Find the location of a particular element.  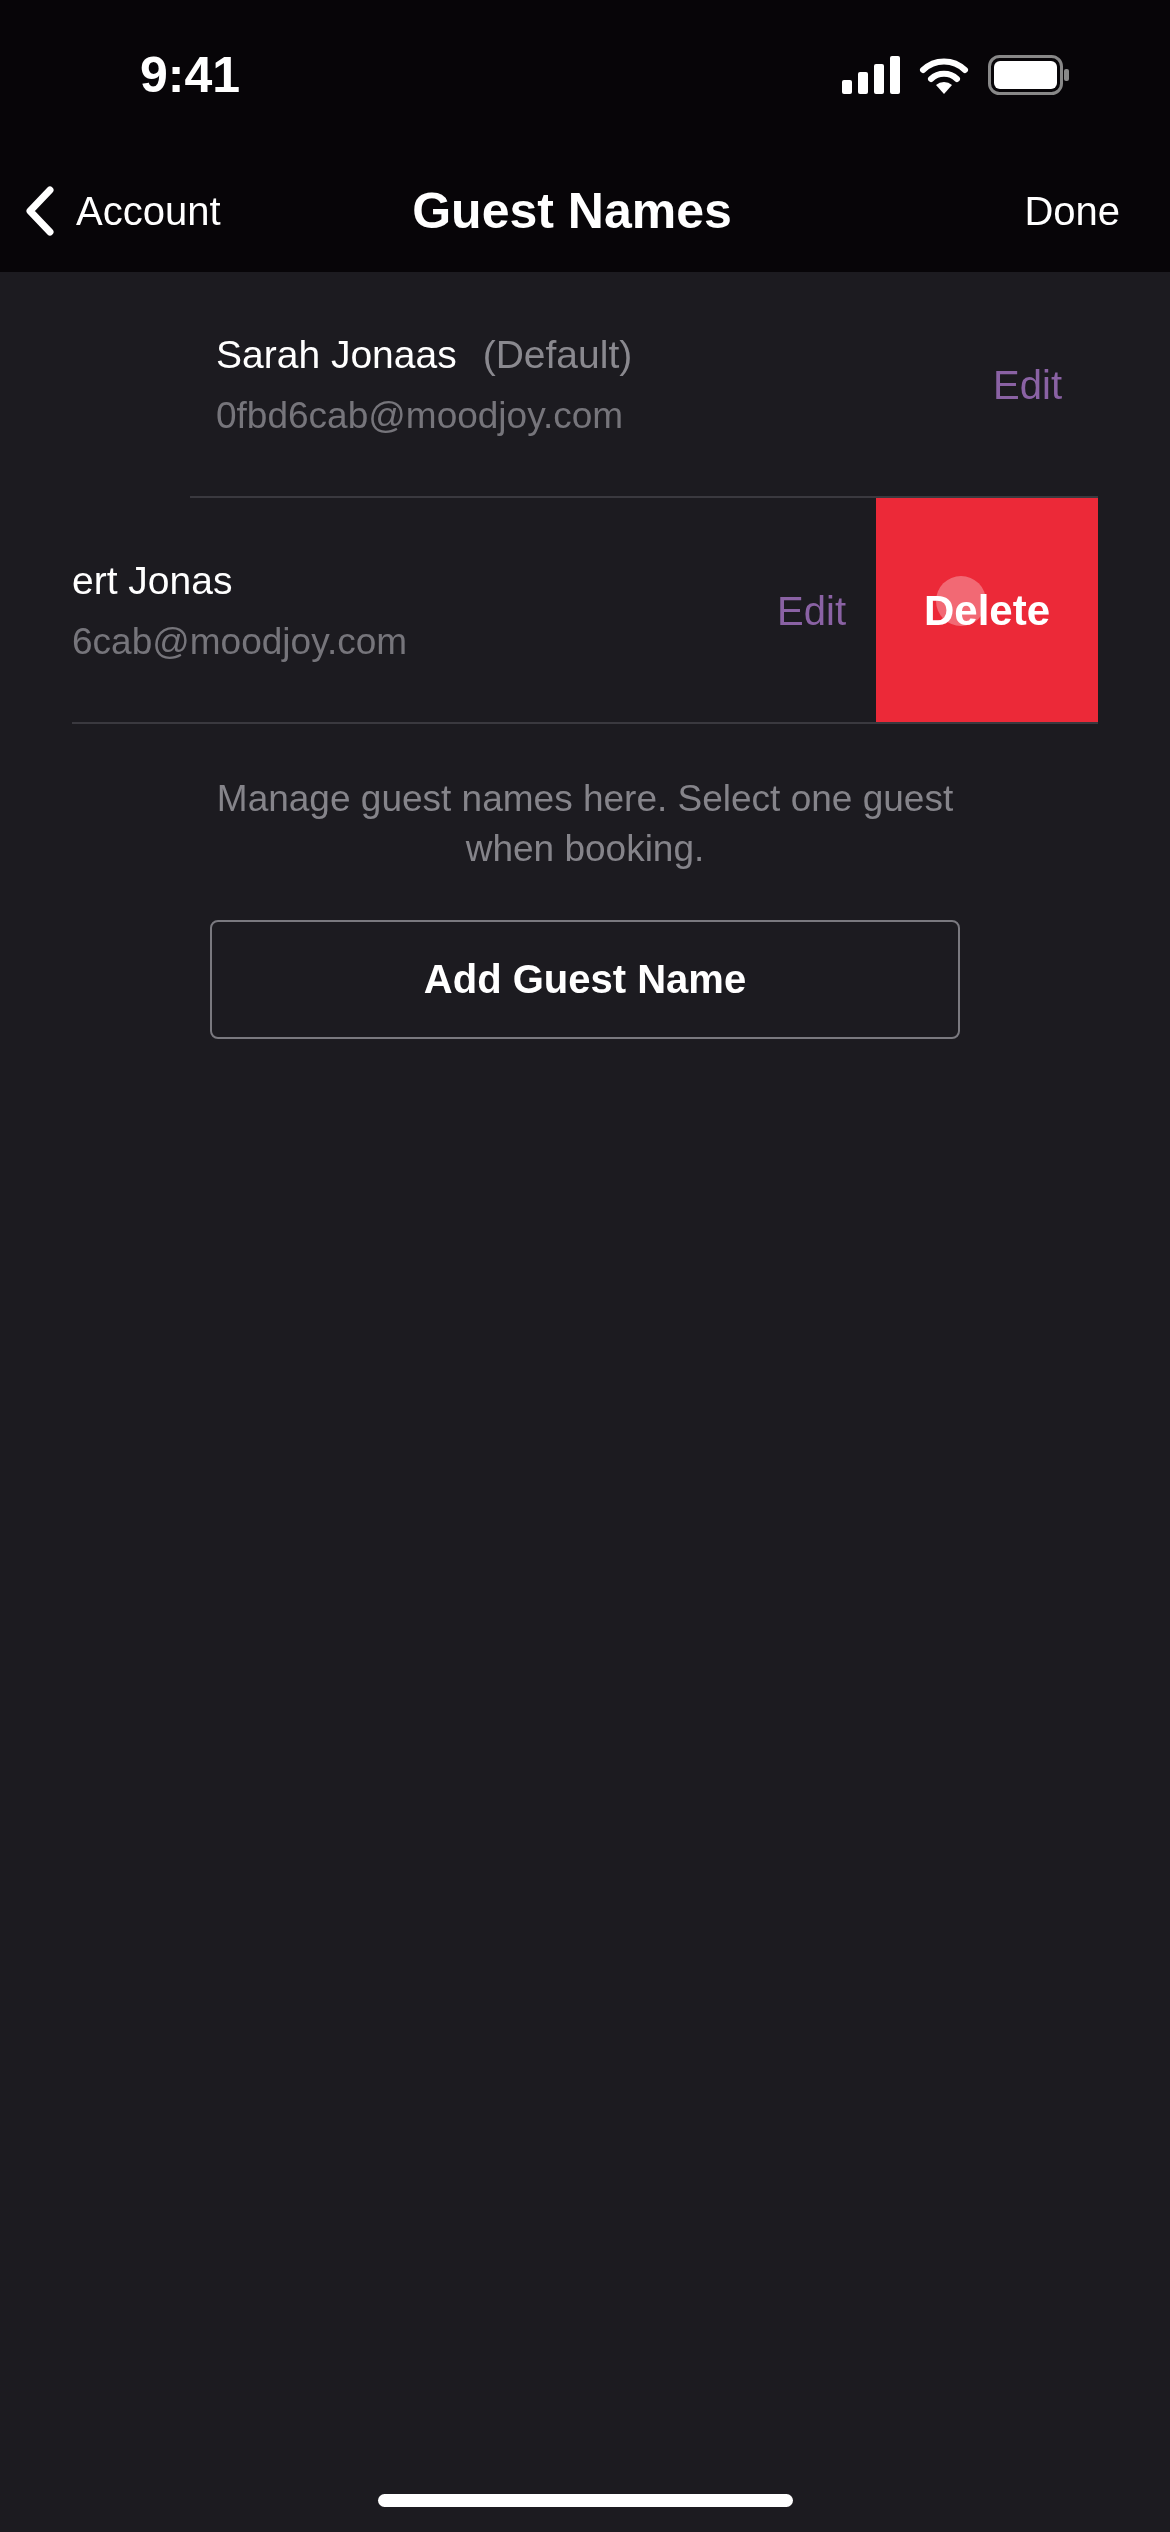

default-label: (Default) is located at coordinates (557, 355).